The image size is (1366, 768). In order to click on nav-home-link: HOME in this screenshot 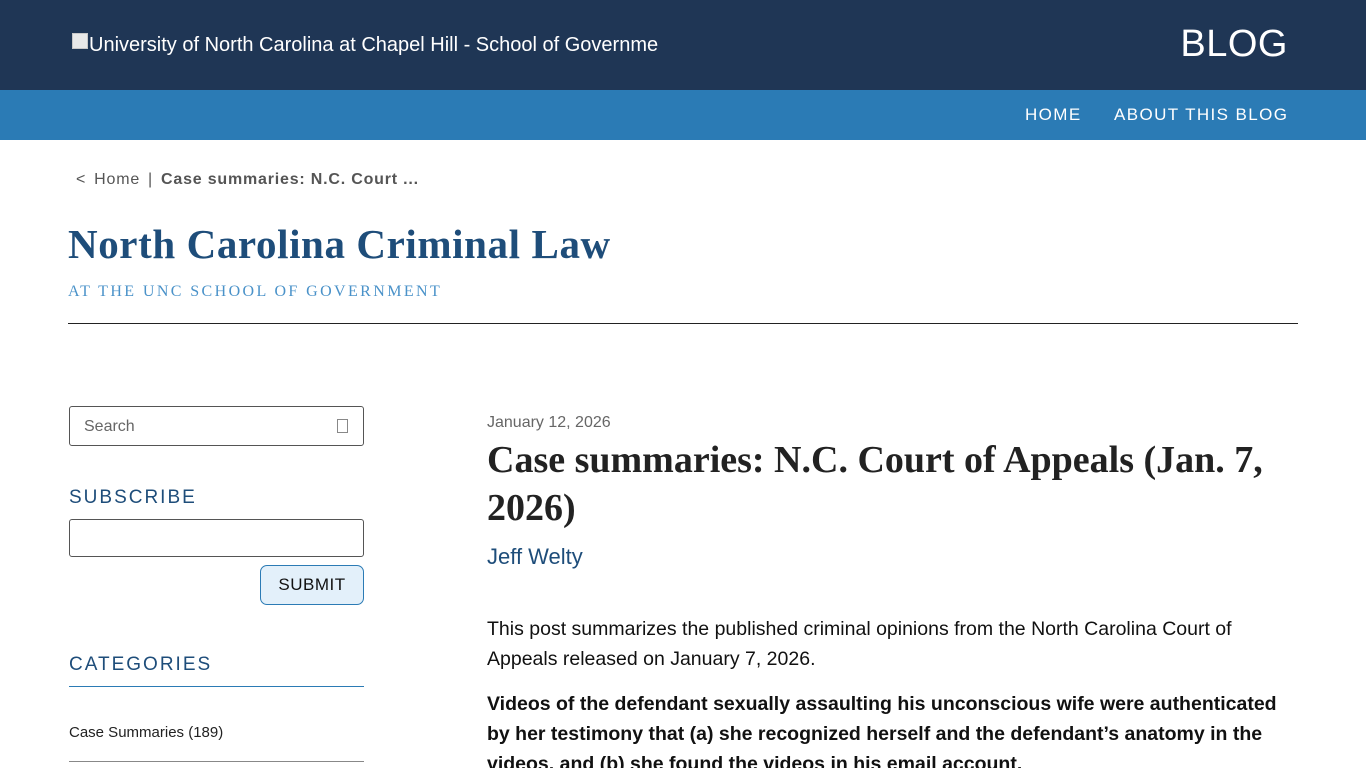, I will do `click(1053, 115)`.